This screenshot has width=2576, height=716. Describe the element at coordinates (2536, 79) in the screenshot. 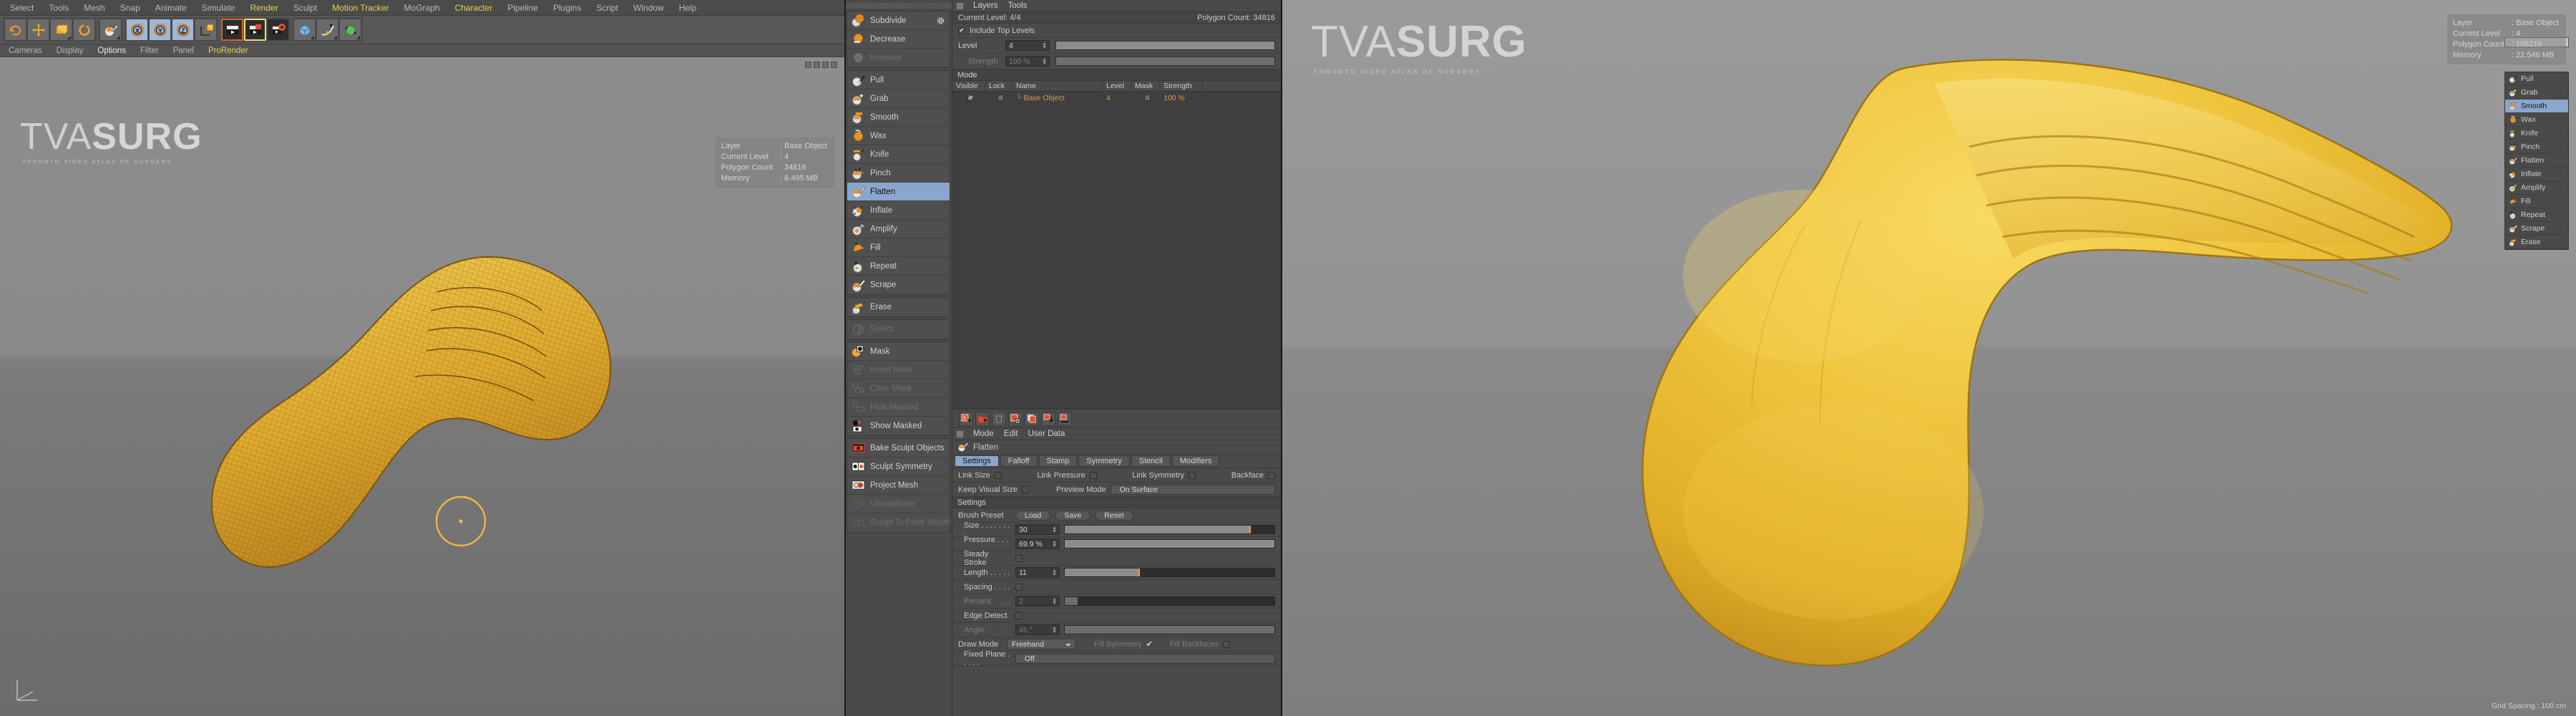

I see `mini-brush-pull: S Pull` at that location.